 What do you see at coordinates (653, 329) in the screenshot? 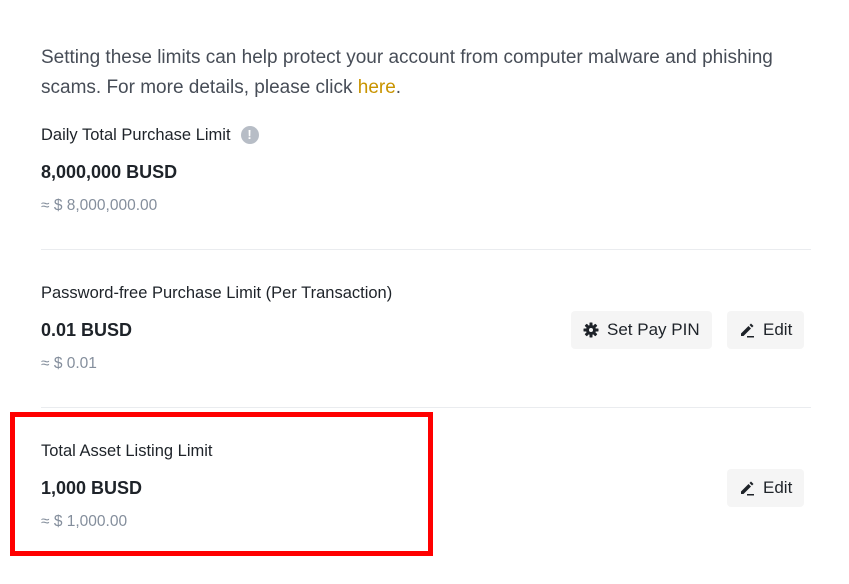
I see `set-pay-pin-label: Set Pay PIN` at bounding box center [653, 329].